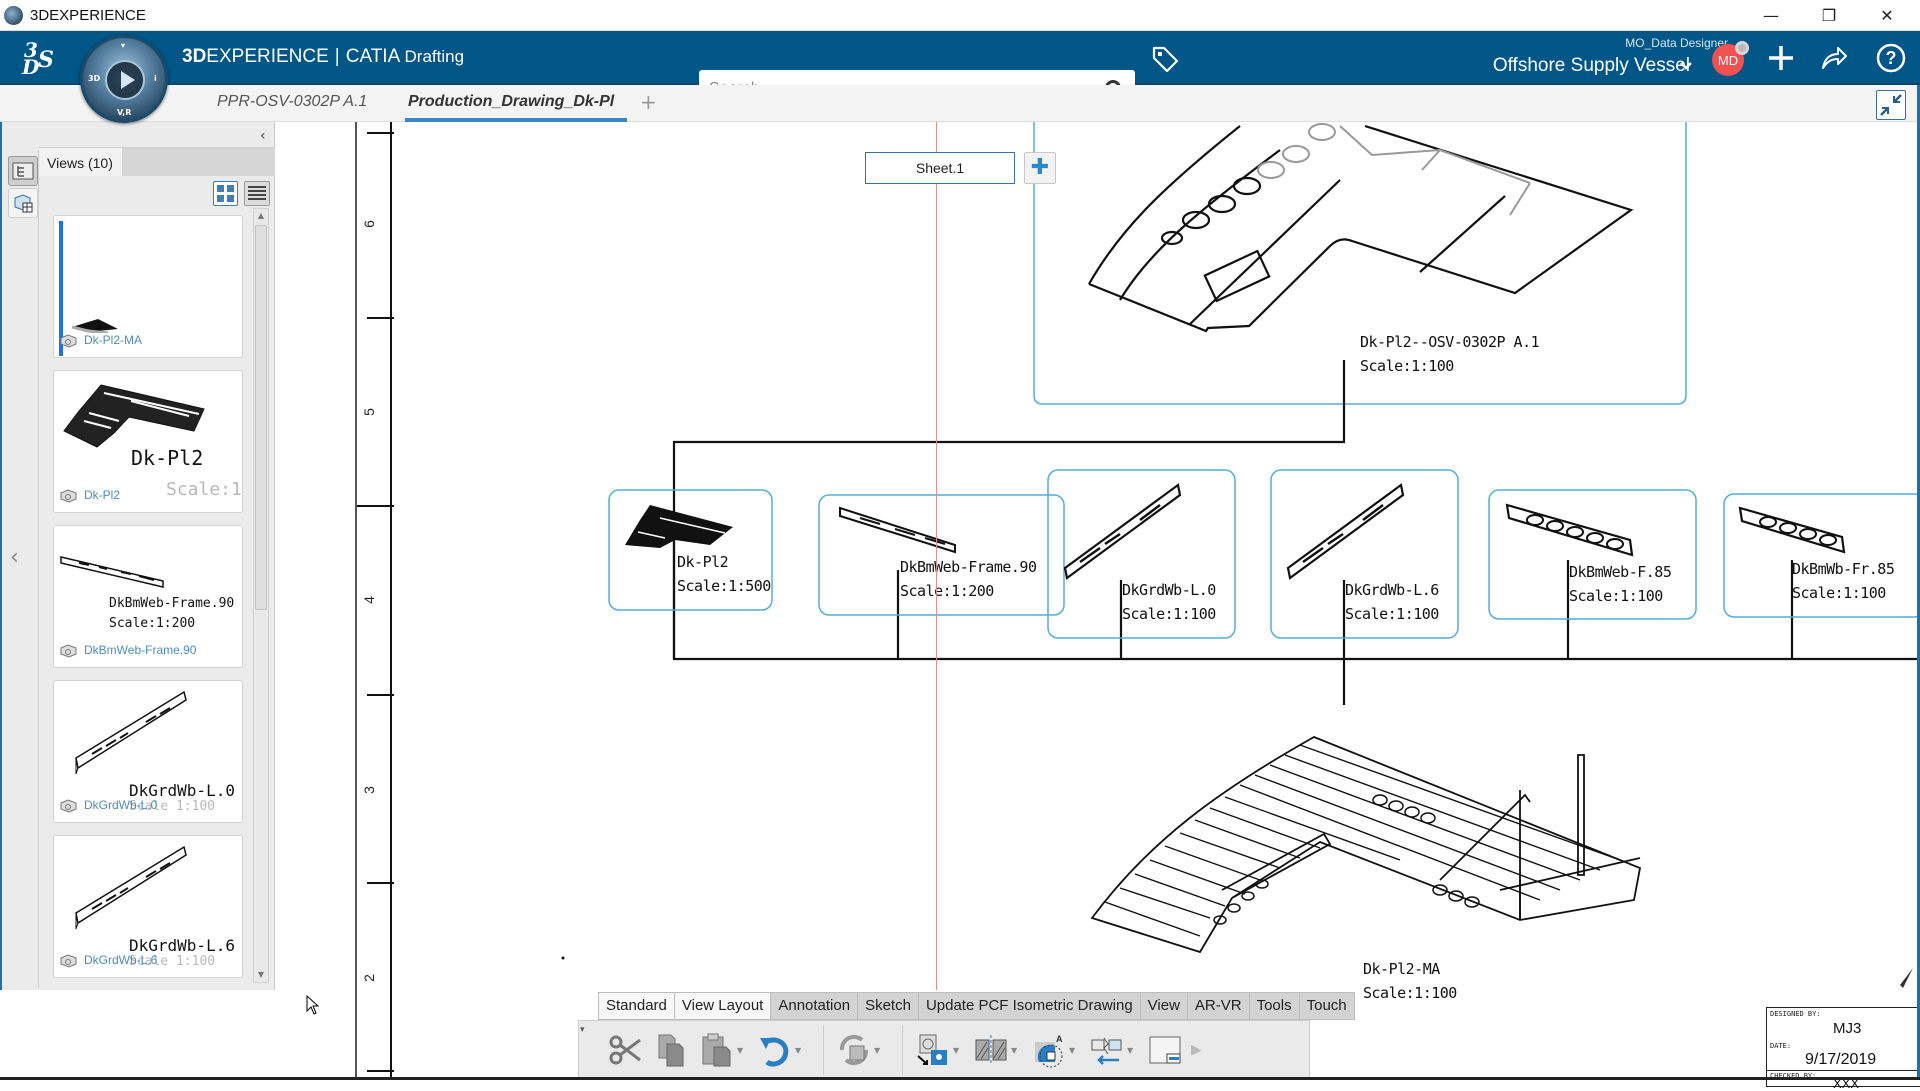 The image size is (1920, 1091). I want to click on window-title: 3DEXPERIENCE, so click(88, 15).